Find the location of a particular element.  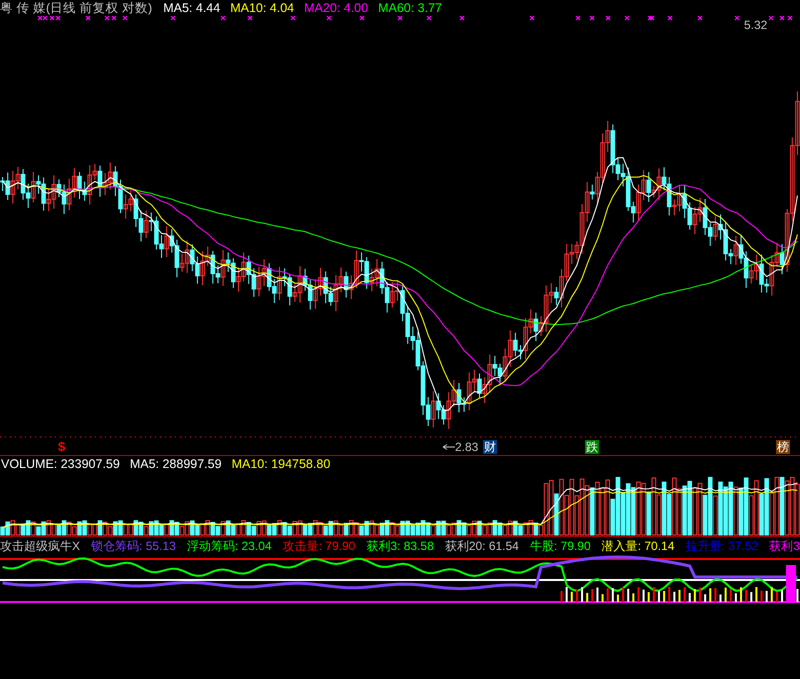

indicator-value: MA60: 3.77 is located at coordinates (410, 8).